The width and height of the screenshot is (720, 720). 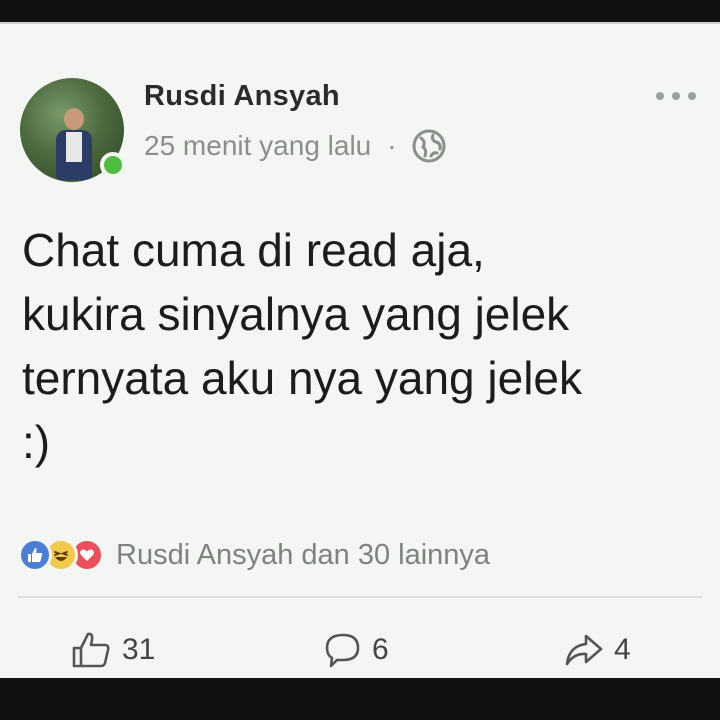 I want to click on post-line: kukira sinyalnya yang jelek, so click(x=296, y=314).